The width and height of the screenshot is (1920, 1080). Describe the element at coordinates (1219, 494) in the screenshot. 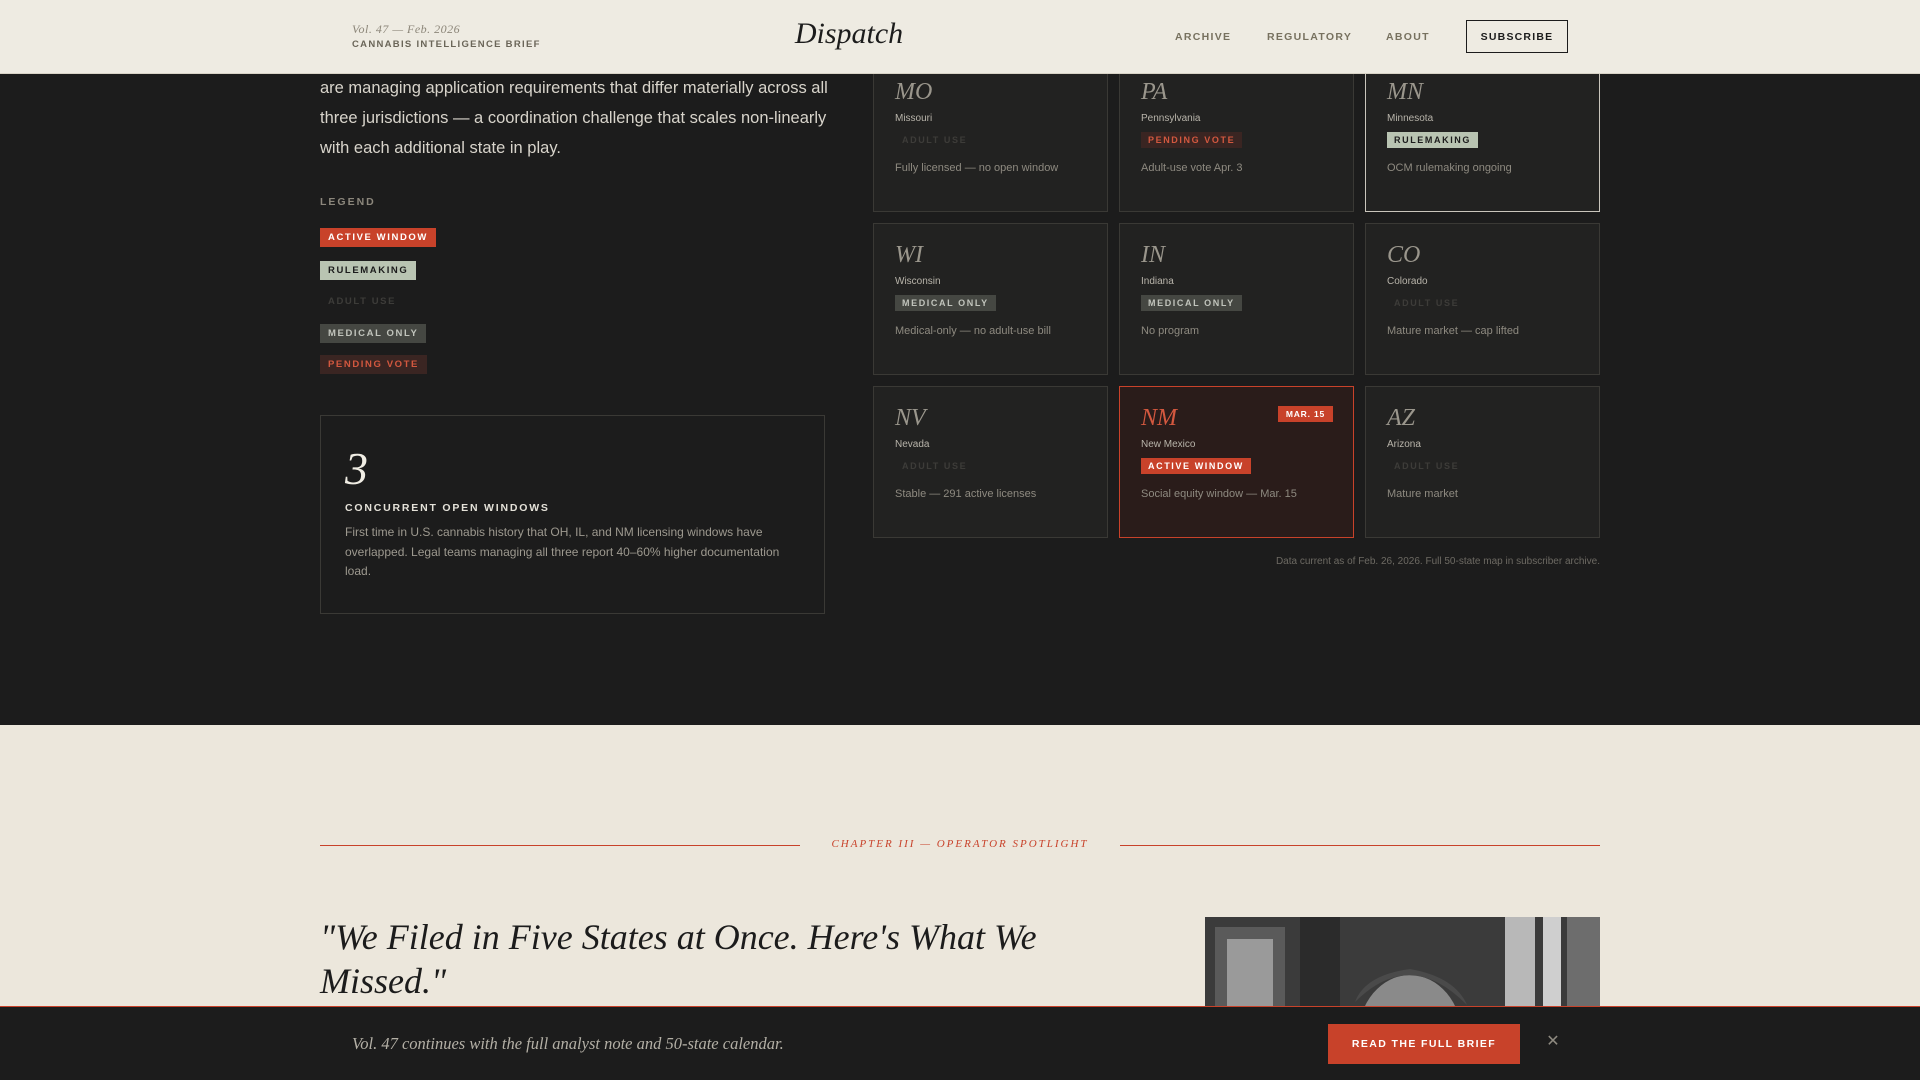

I see `state-note: Social equity window — Mar. 15` at that location.